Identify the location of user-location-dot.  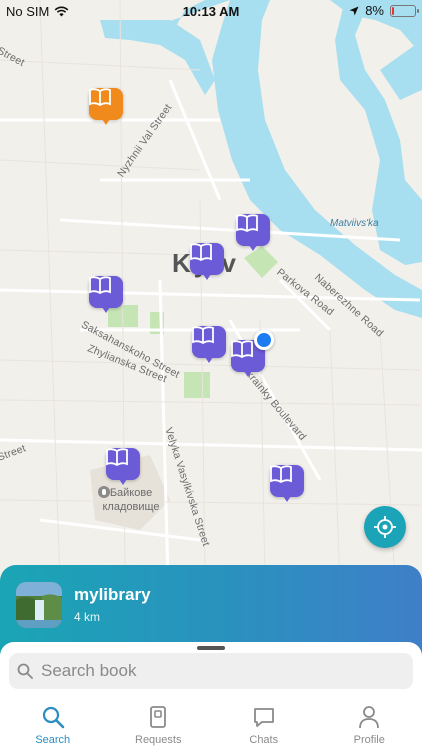
(264, 340).